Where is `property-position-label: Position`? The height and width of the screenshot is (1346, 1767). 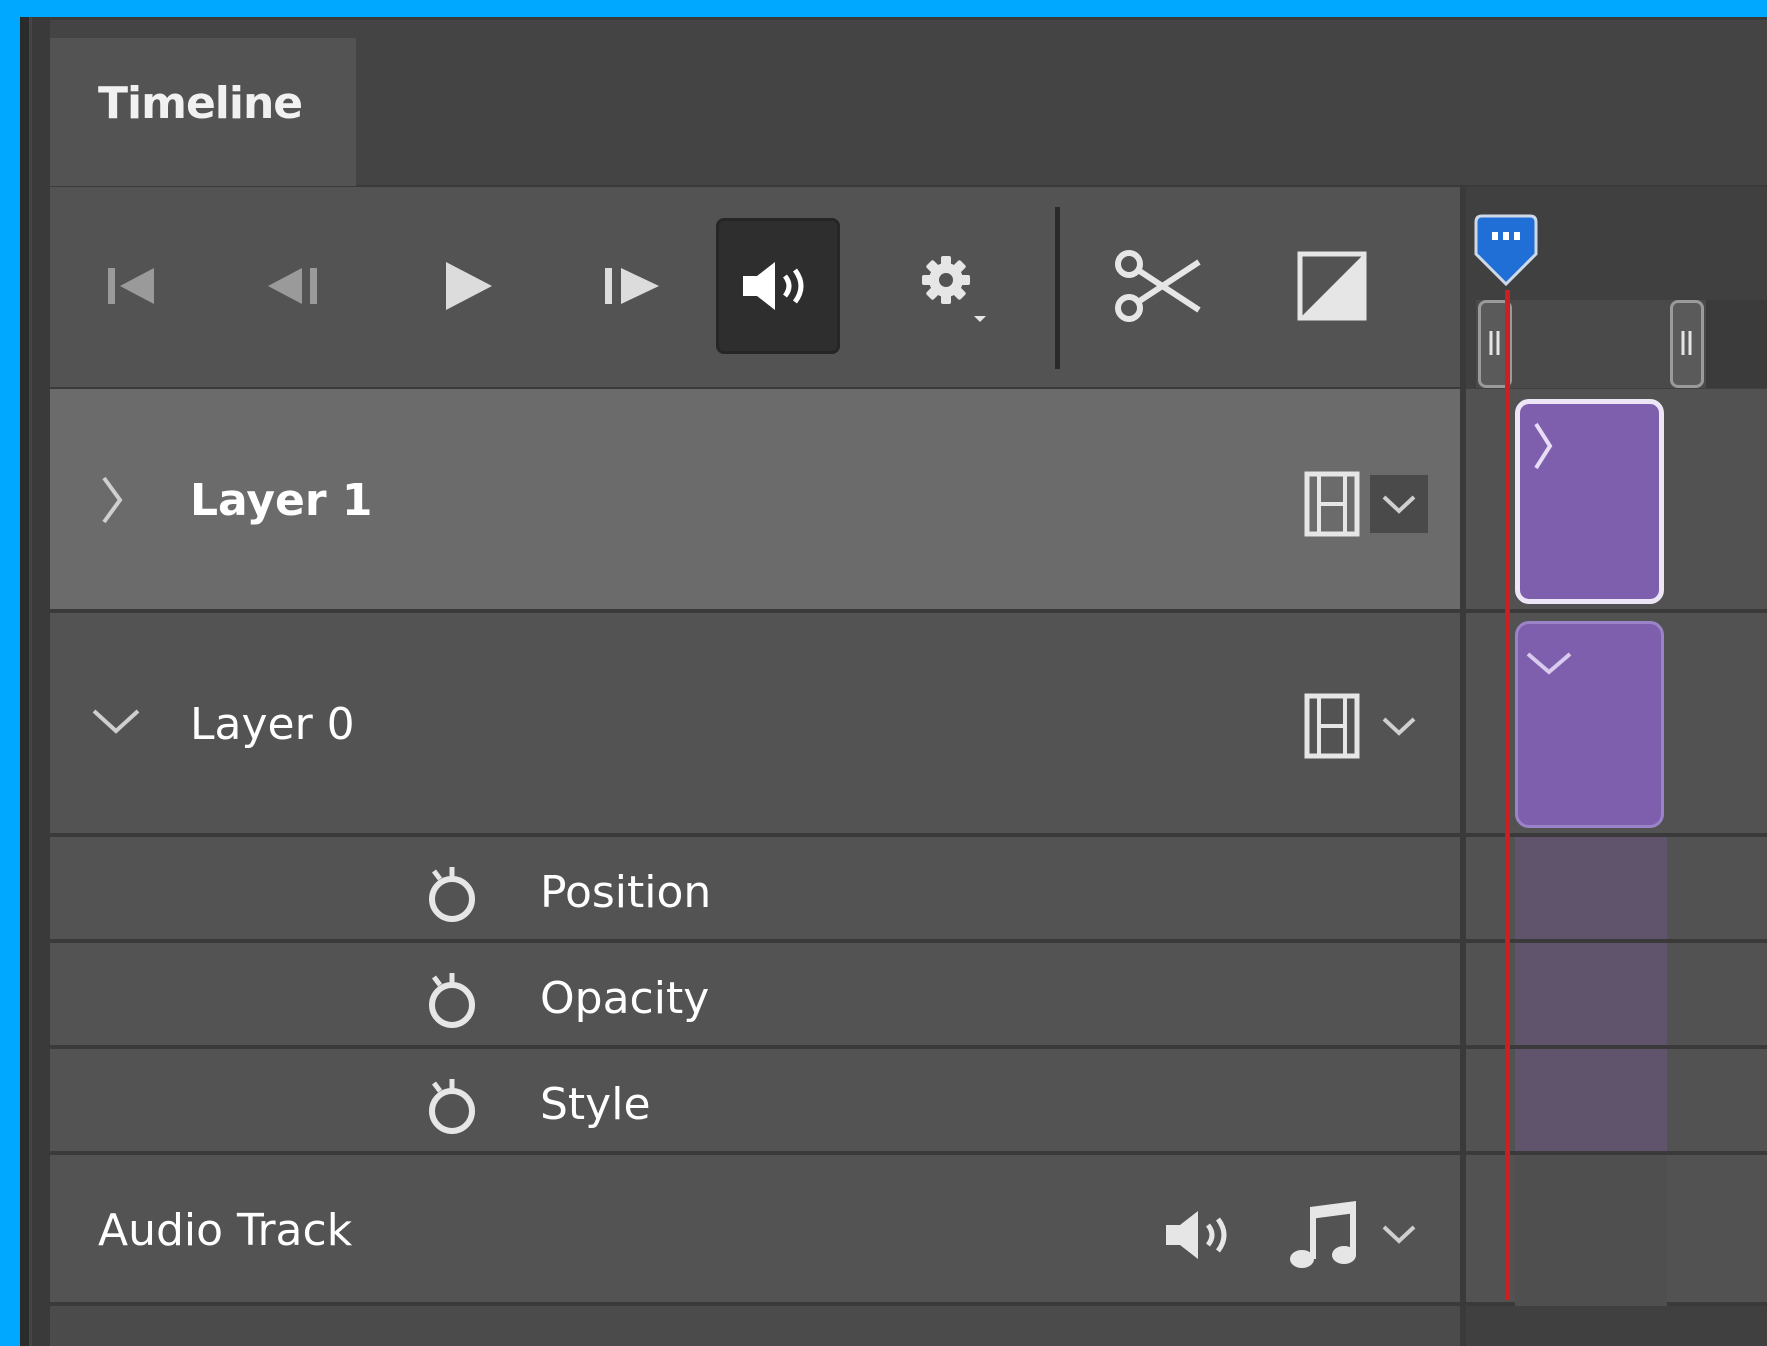
property-position-label: Position is located at coordinates (626, 892).